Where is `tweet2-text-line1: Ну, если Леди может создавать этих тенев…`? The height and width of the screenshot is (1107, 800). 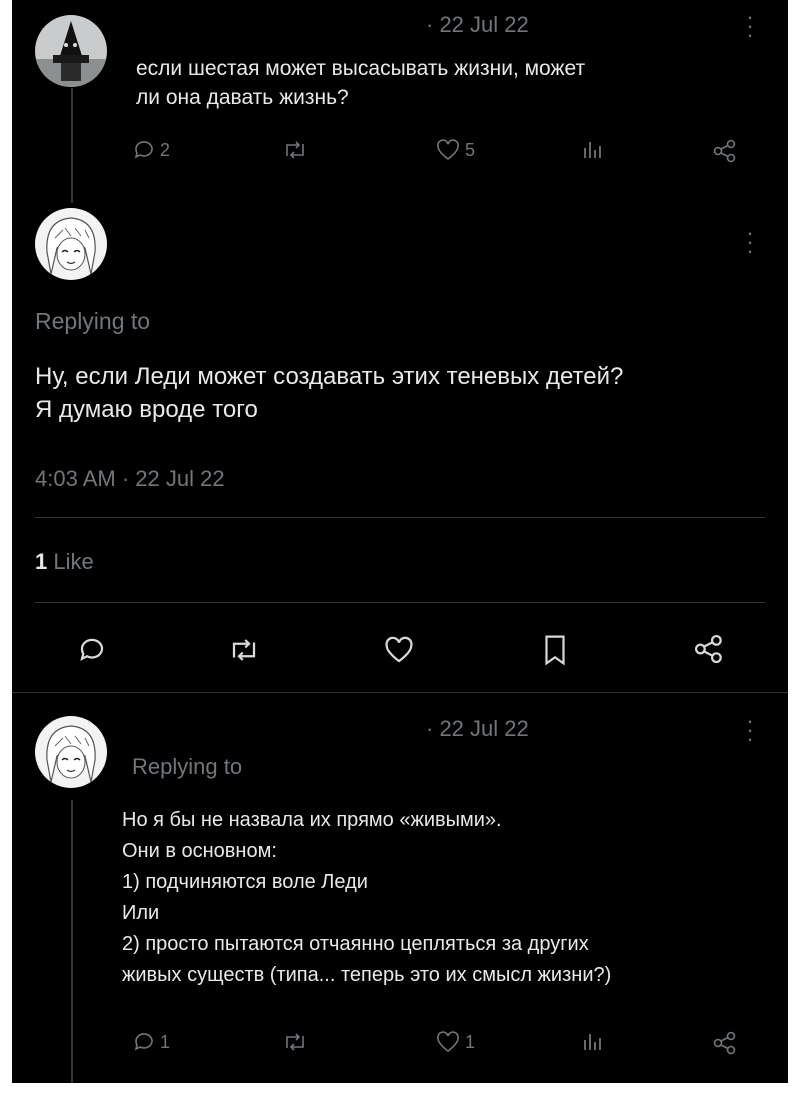 tweet2-text-line1: Ну, если Леди может создавать этих тенев… is located at coordinates (329, 376).